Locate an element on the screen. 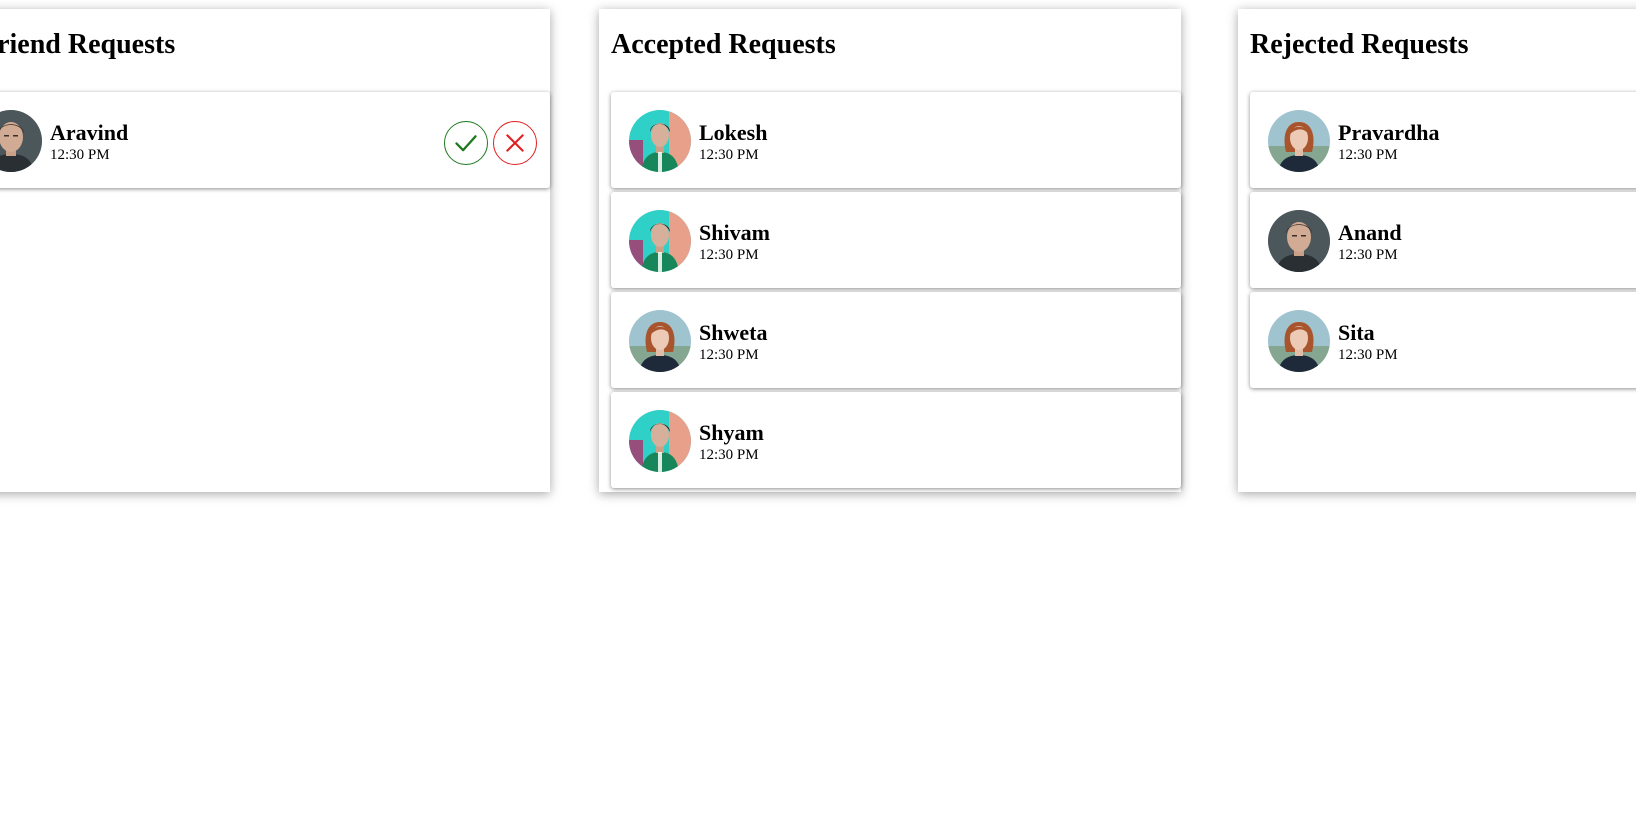 The height and width of the screenshot is (813, 1636). request-card-anand: Anand 12:30 PM is located at coordinates (1443, 240).